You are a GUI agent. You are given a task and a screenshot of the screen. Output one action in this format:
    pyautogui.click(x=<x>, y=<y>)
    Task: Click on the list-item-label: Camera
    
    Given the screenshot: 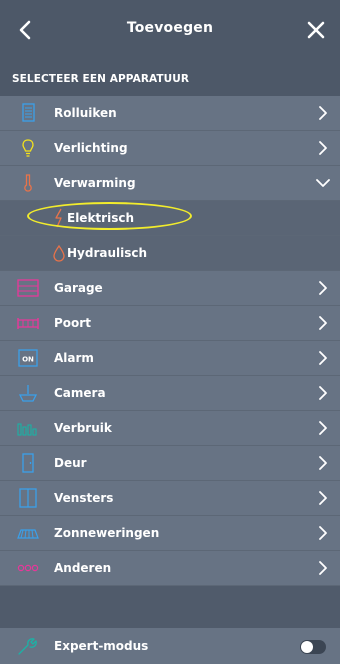 What is the action you would take?
    pyautogui.click(x=80, y=393)
    